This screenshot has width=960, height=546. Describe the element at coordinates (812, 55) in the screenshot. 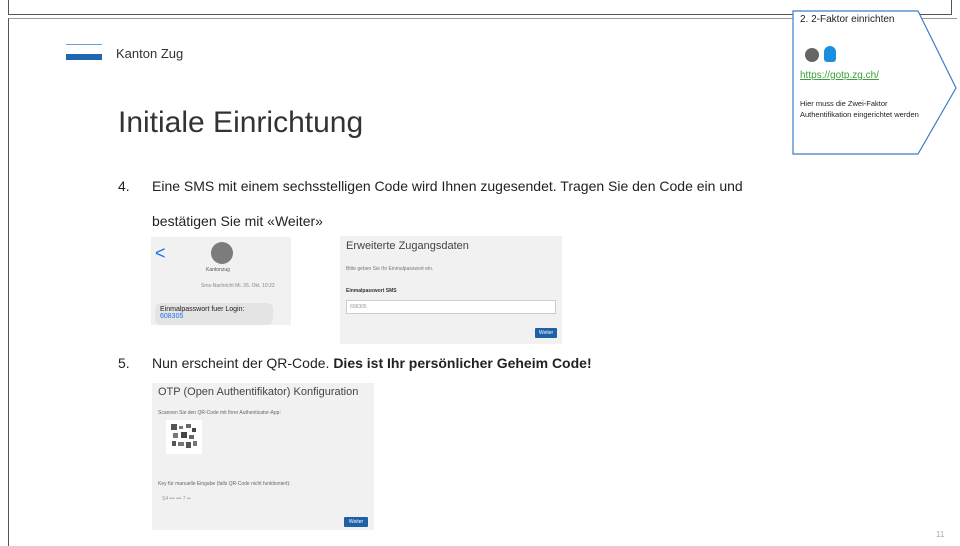

I see `app-icon` at that location.